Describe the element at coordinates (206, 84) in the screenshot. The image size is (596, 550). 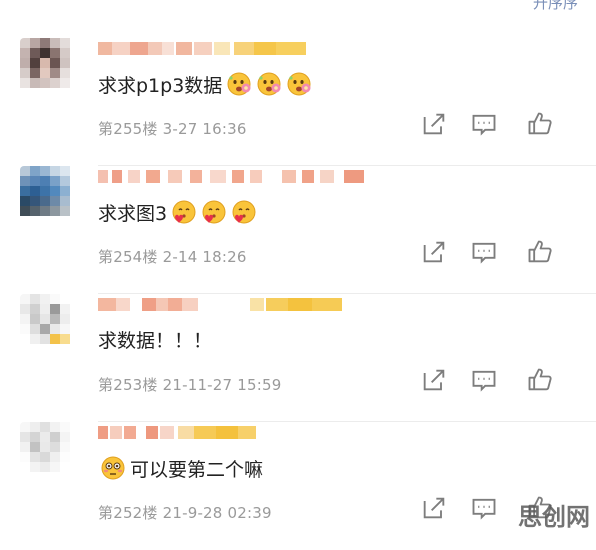
I see `comment-text: 求求p1p3数据` at that location.